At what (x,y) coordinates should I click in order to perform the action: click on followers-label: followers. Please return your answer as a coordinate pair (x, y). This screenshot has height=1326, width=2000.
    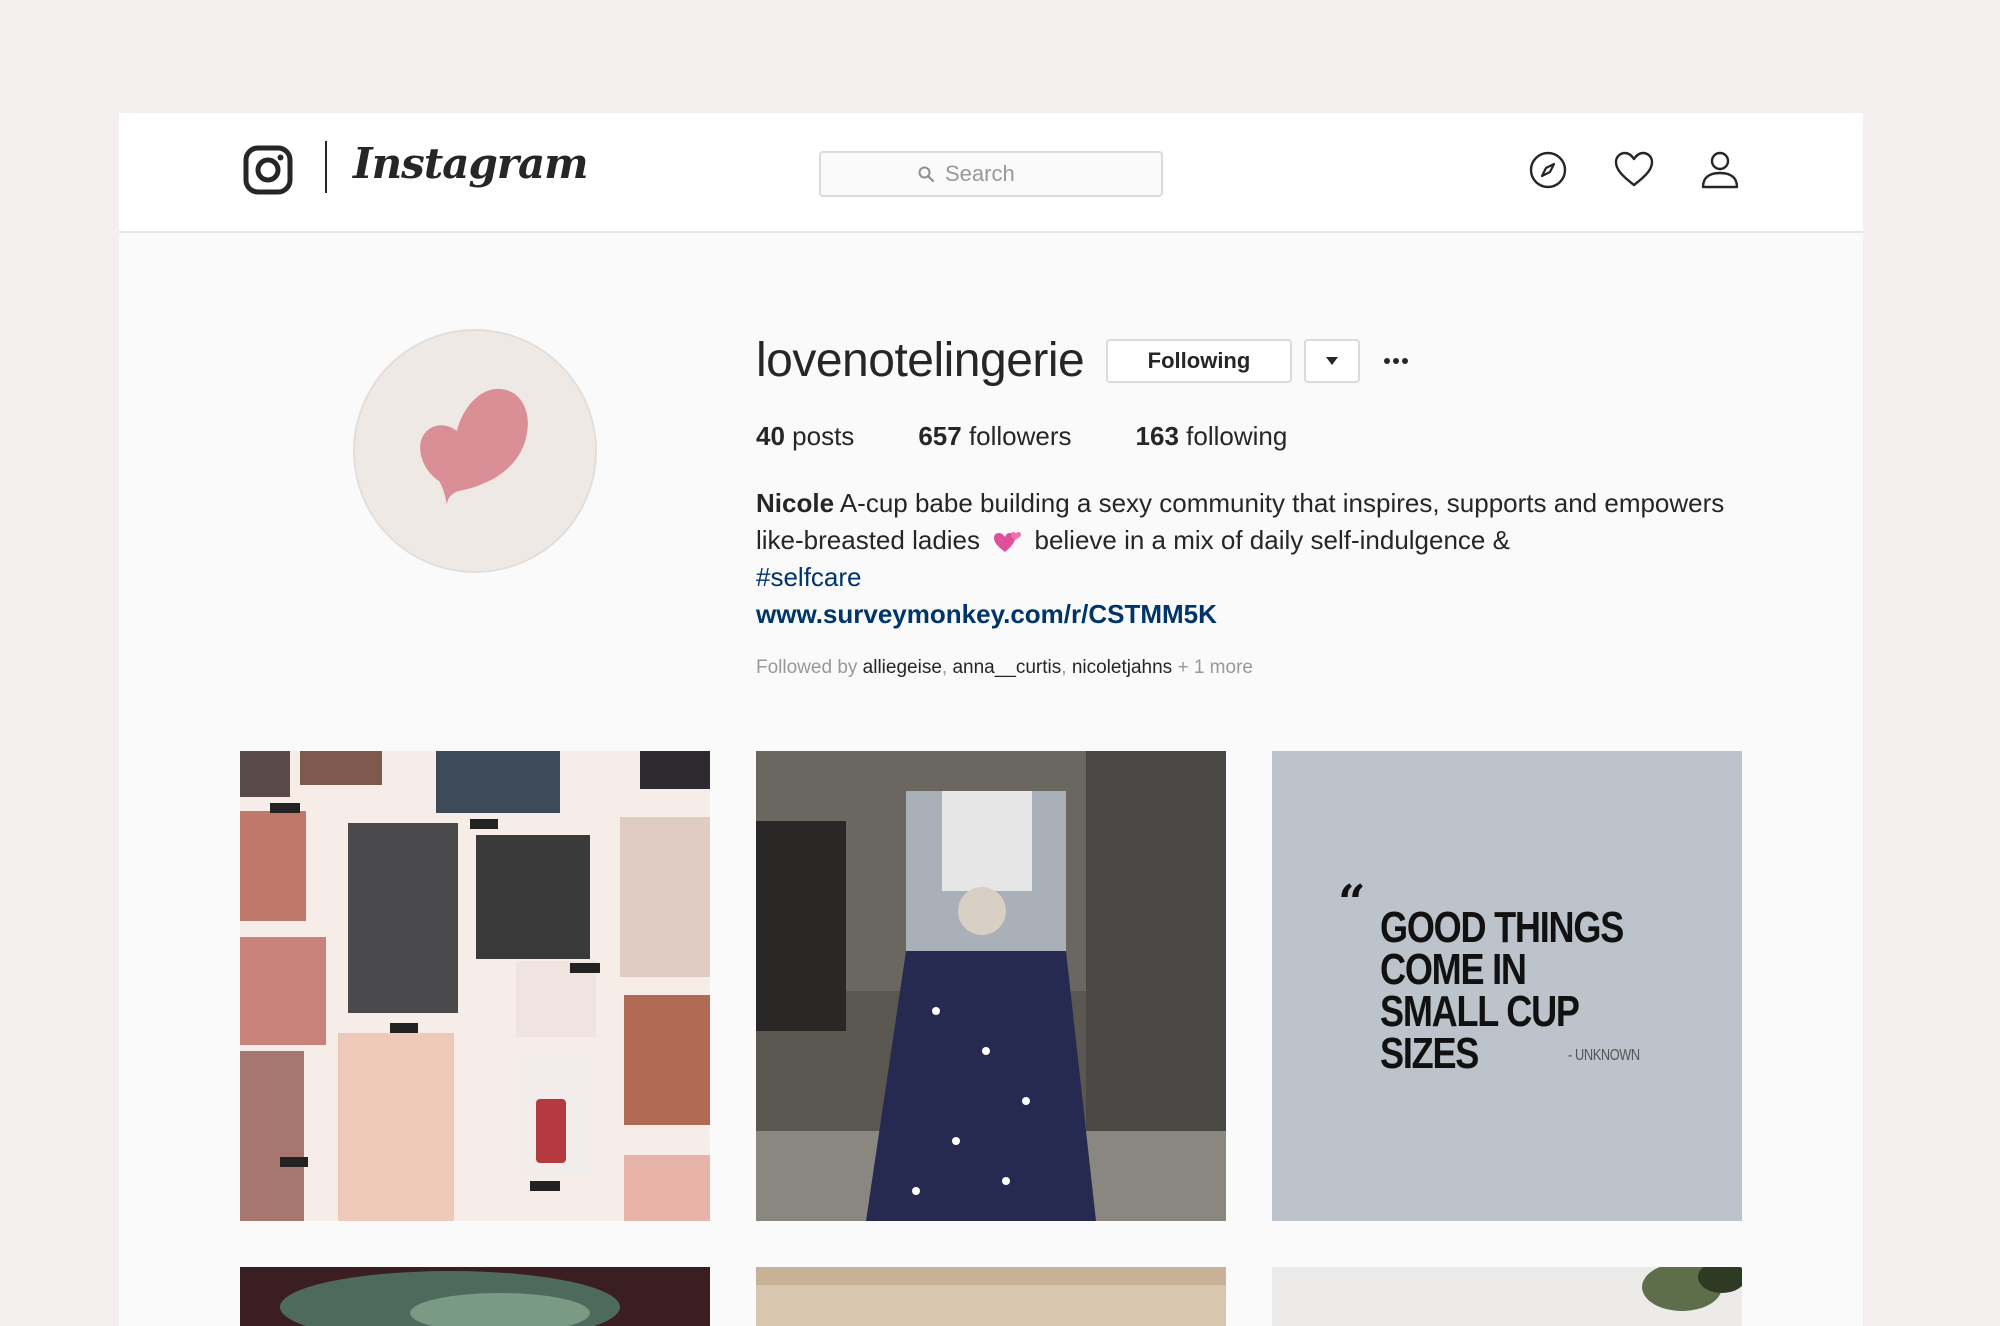
    Looking at the image, I should click on (1020, 436).